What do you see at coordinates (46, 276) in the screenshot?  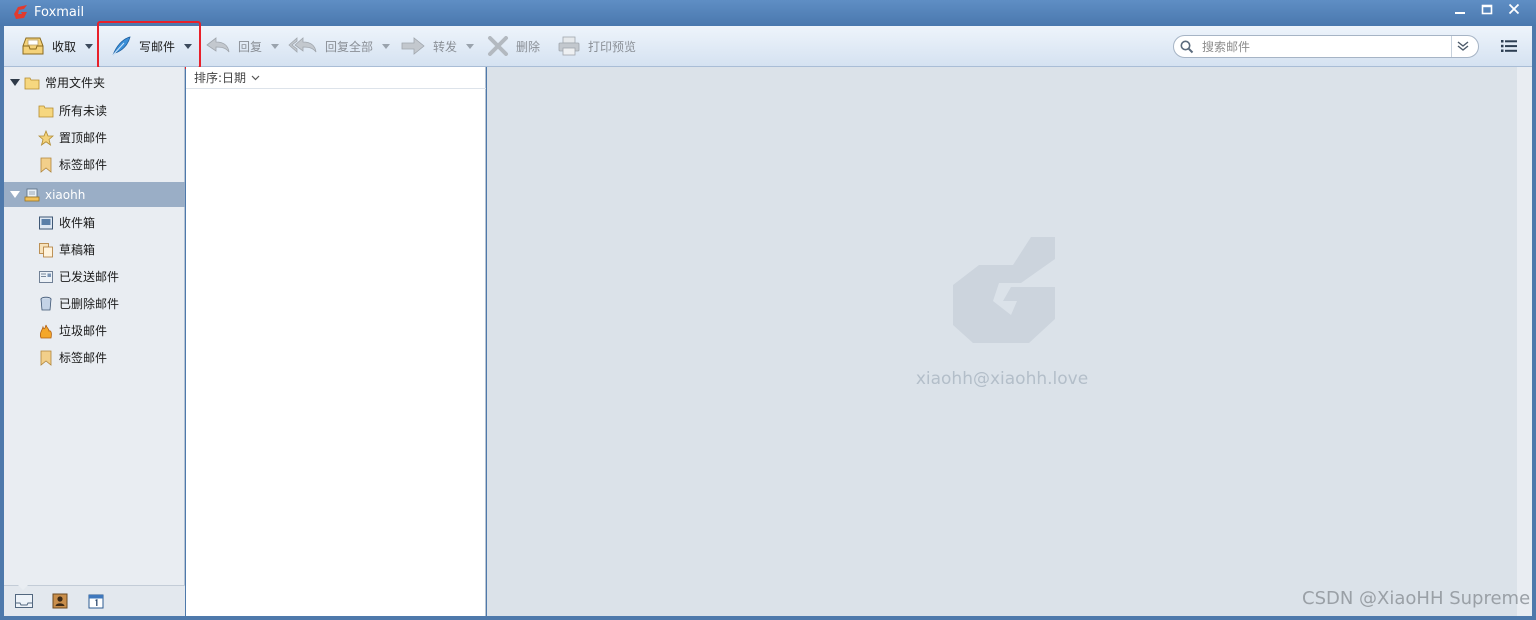 I see `sent-icon` at bounding box center [46, 276].